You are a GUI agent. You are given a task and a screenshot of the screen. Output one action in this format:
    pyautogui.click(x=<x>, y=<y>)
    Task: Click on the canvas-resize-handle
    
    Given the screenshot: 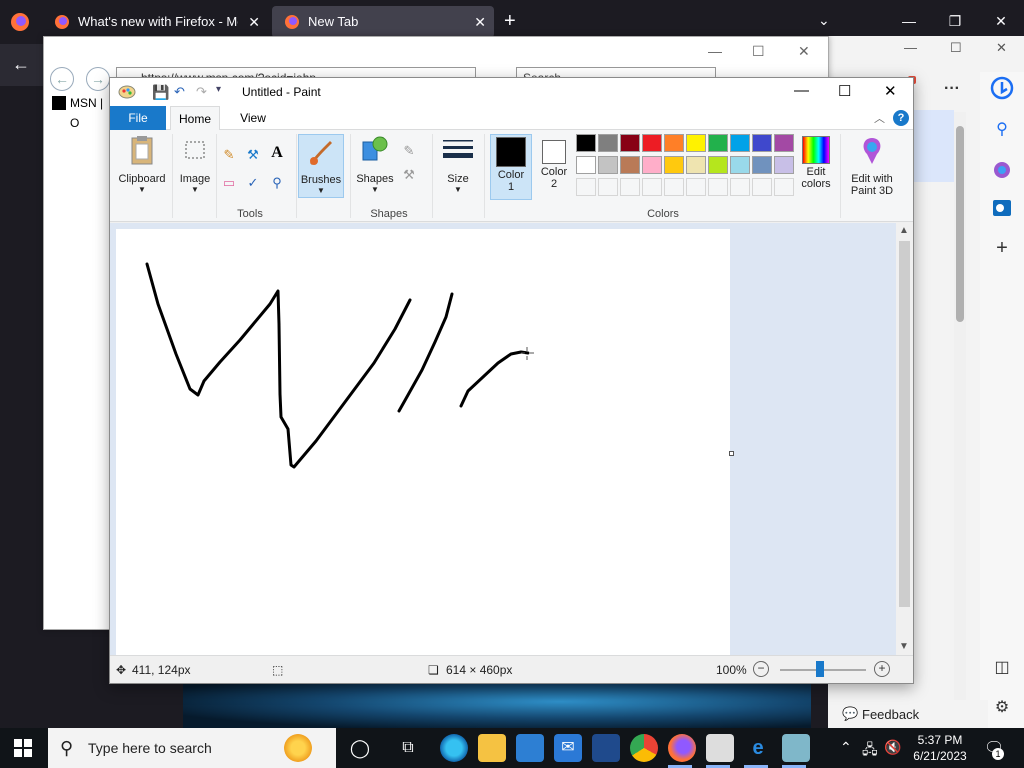 What is the action you would take?
    pyautogui.click(x=731, y=453)
    